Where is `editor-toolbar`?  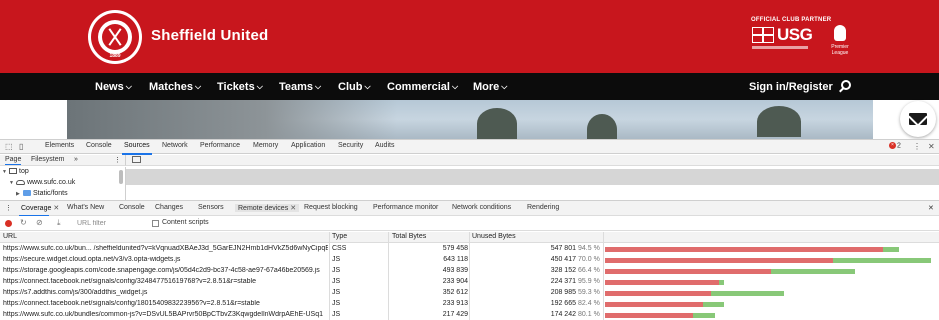
editor-toolbar is located at coordinates (532, 160).